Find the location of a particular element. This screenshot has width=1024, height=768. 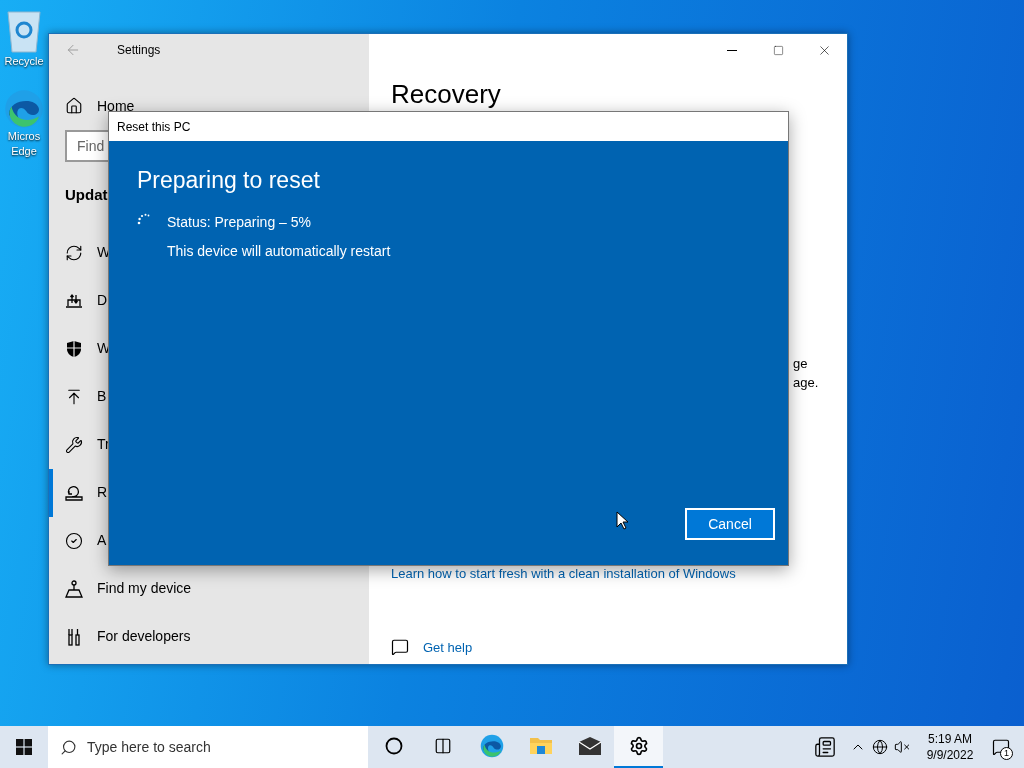

help-chat-icon is located at coordinates (400, 647).